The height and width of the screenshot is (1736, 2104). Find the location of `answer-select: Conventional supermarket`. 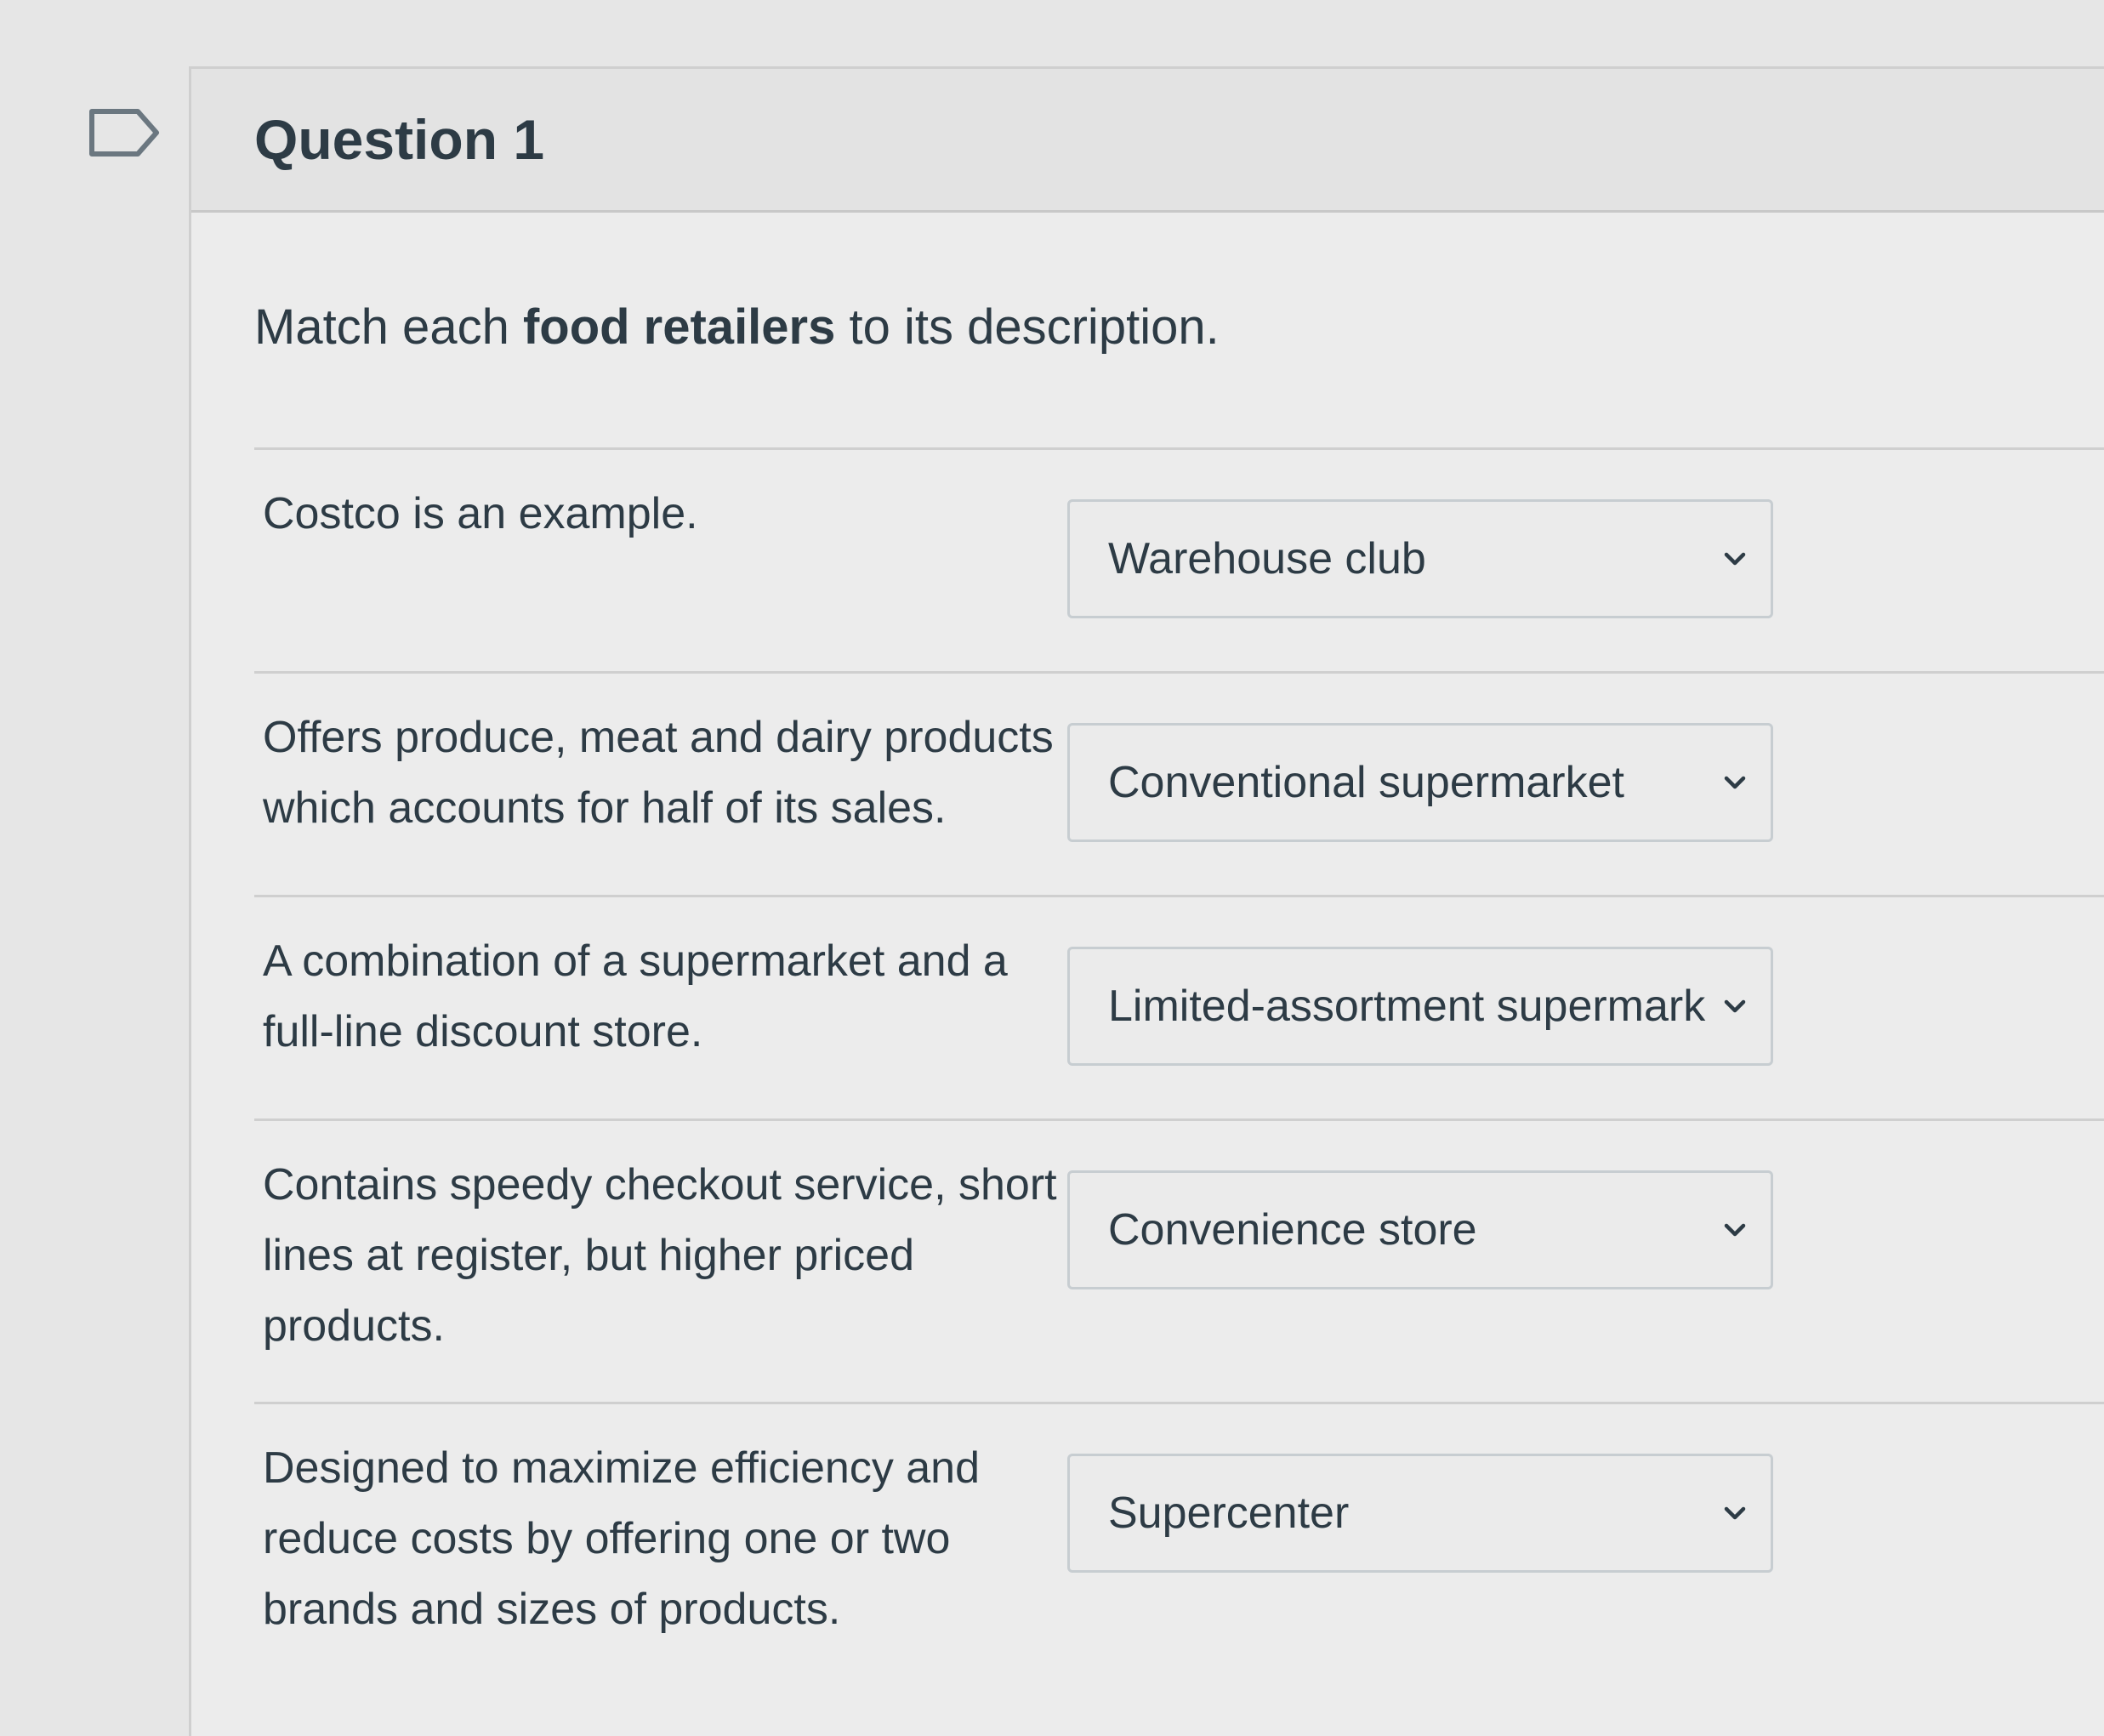

answer-select: Conventional supermarket is located at coordinates (1420, 782).